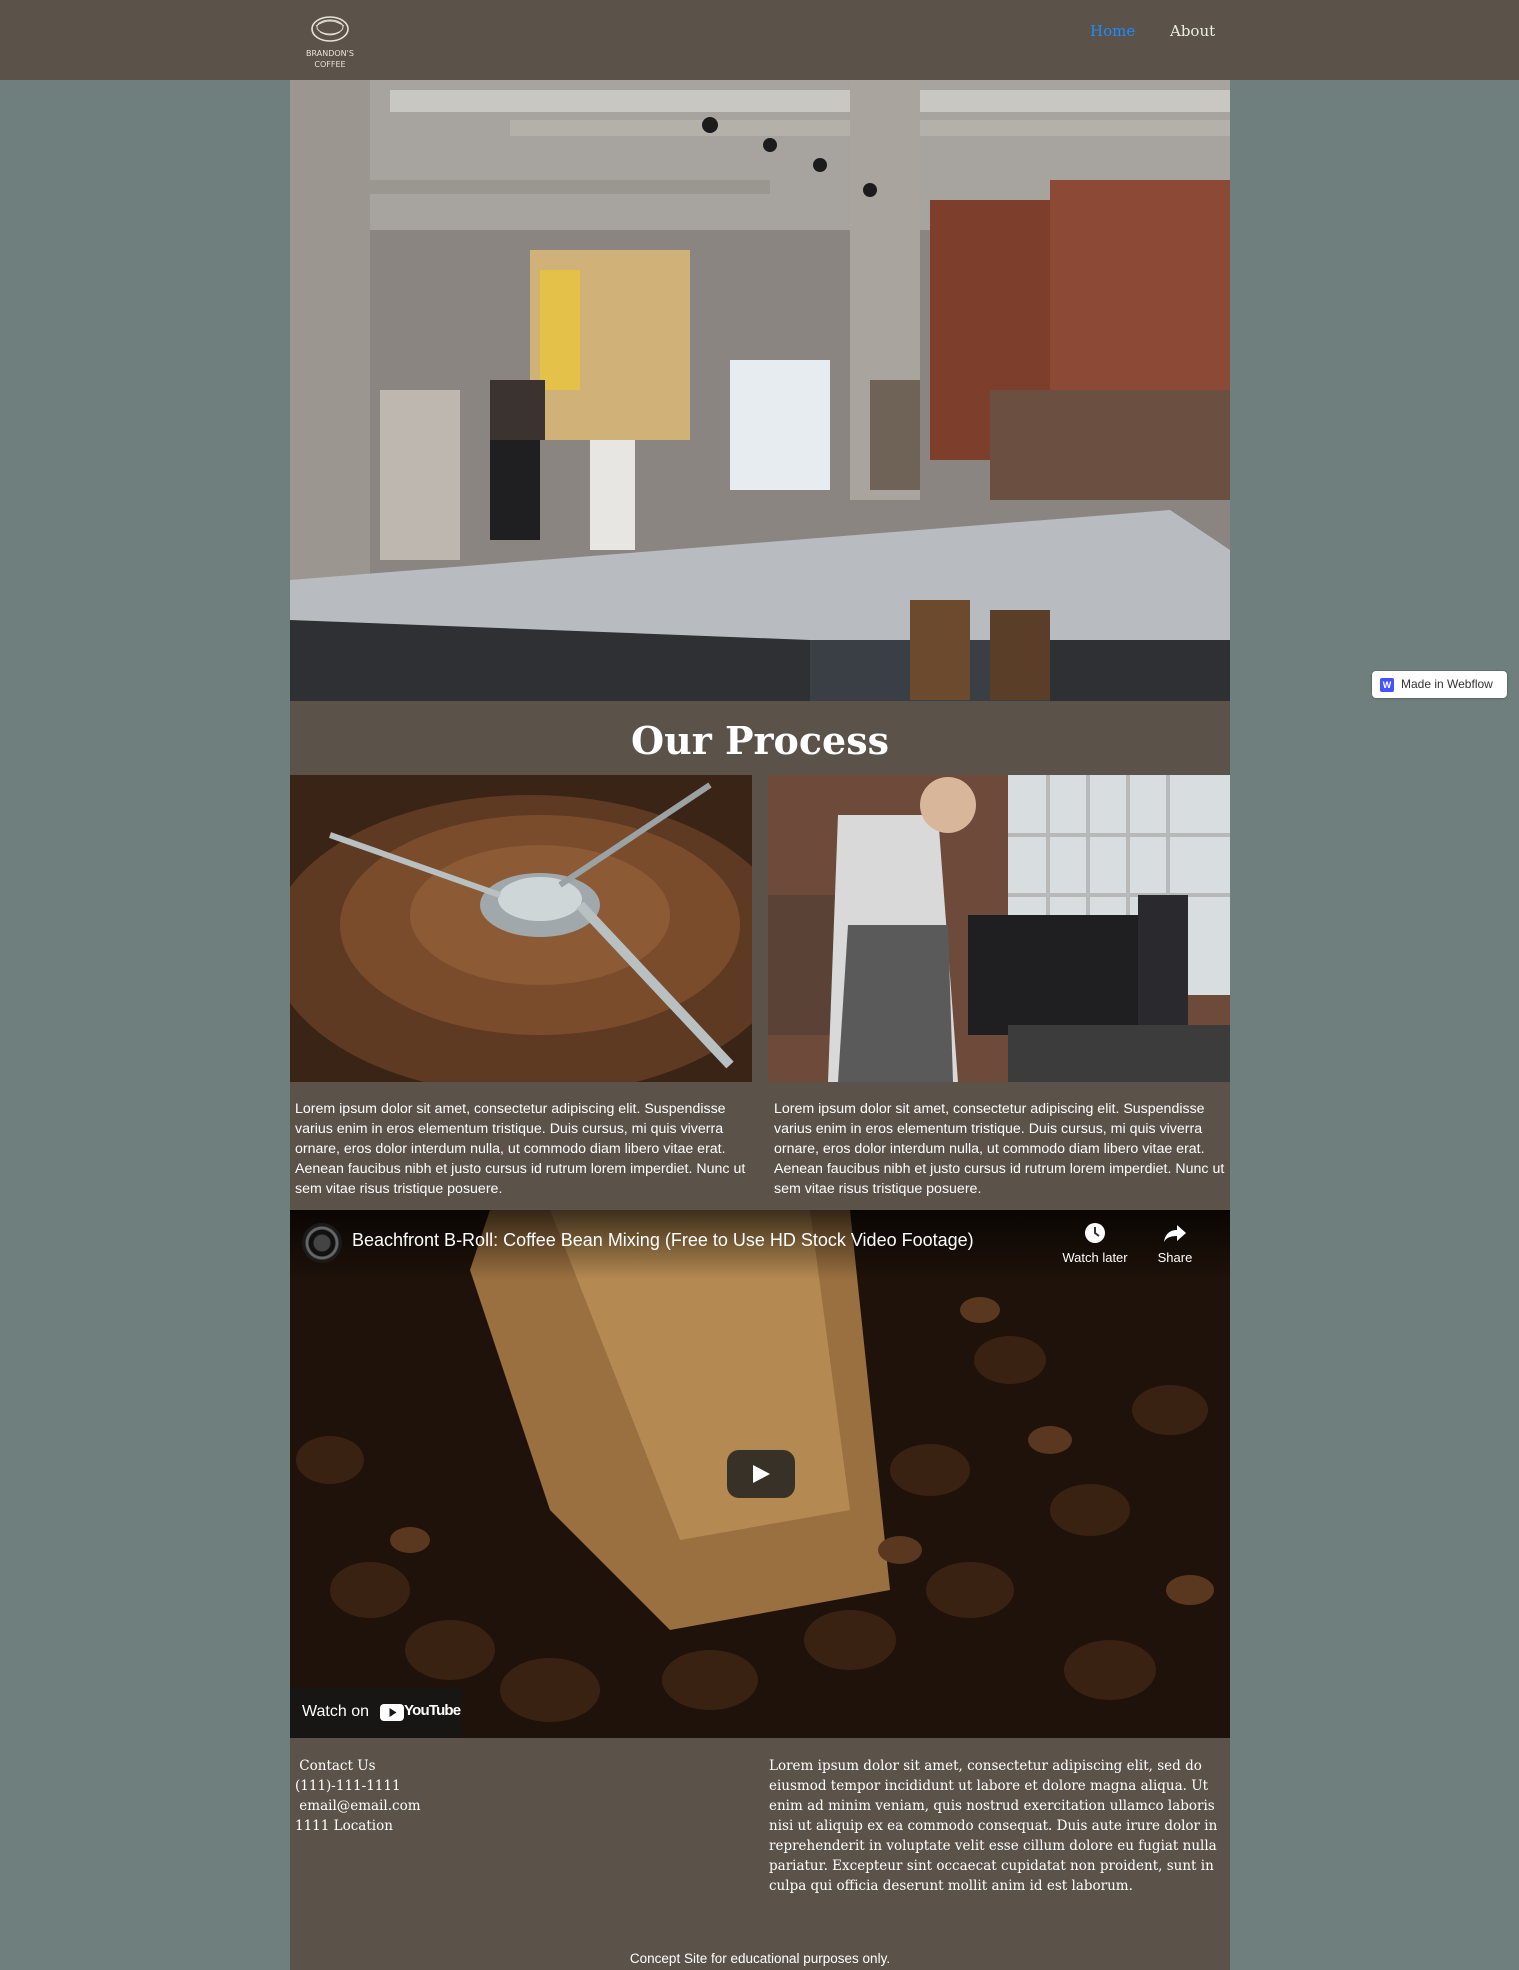  I want to click on navbar: BRANDON'S COFFEE Home About, so click(759, 40).